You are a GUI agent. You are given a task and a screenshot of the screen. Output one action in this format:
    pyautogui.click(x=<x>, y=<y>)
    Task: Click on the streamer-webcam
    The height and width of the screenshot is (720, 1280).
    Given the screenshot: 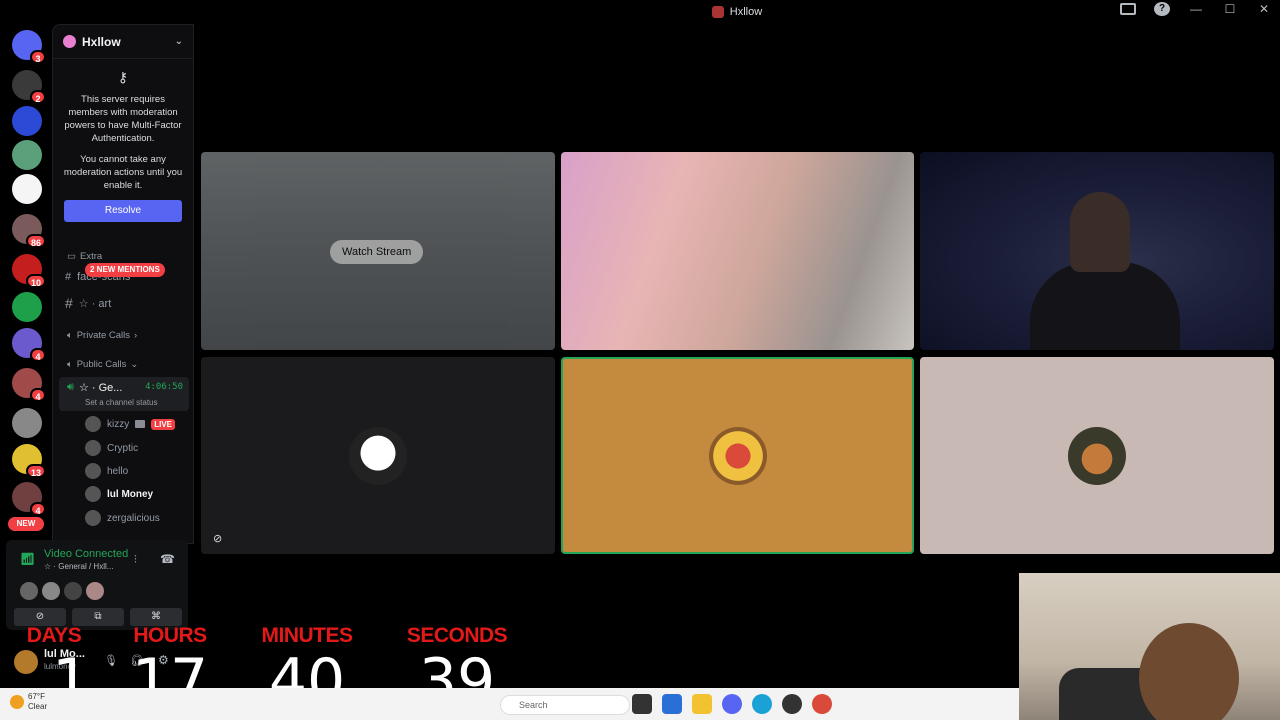 What is the action you would take?
    pyautogui.click(x=1149, y=646)
    